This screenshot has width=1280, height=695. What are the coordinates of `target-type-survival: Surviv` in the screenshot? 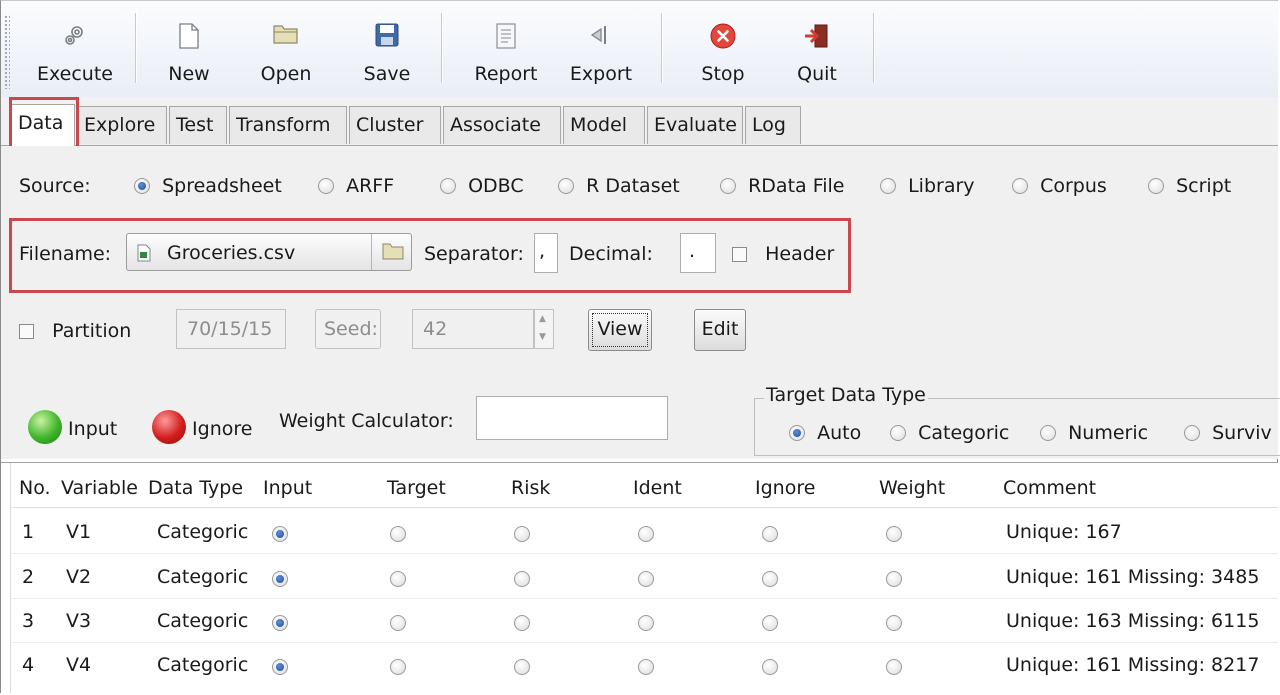 It's located at (1231, 433).